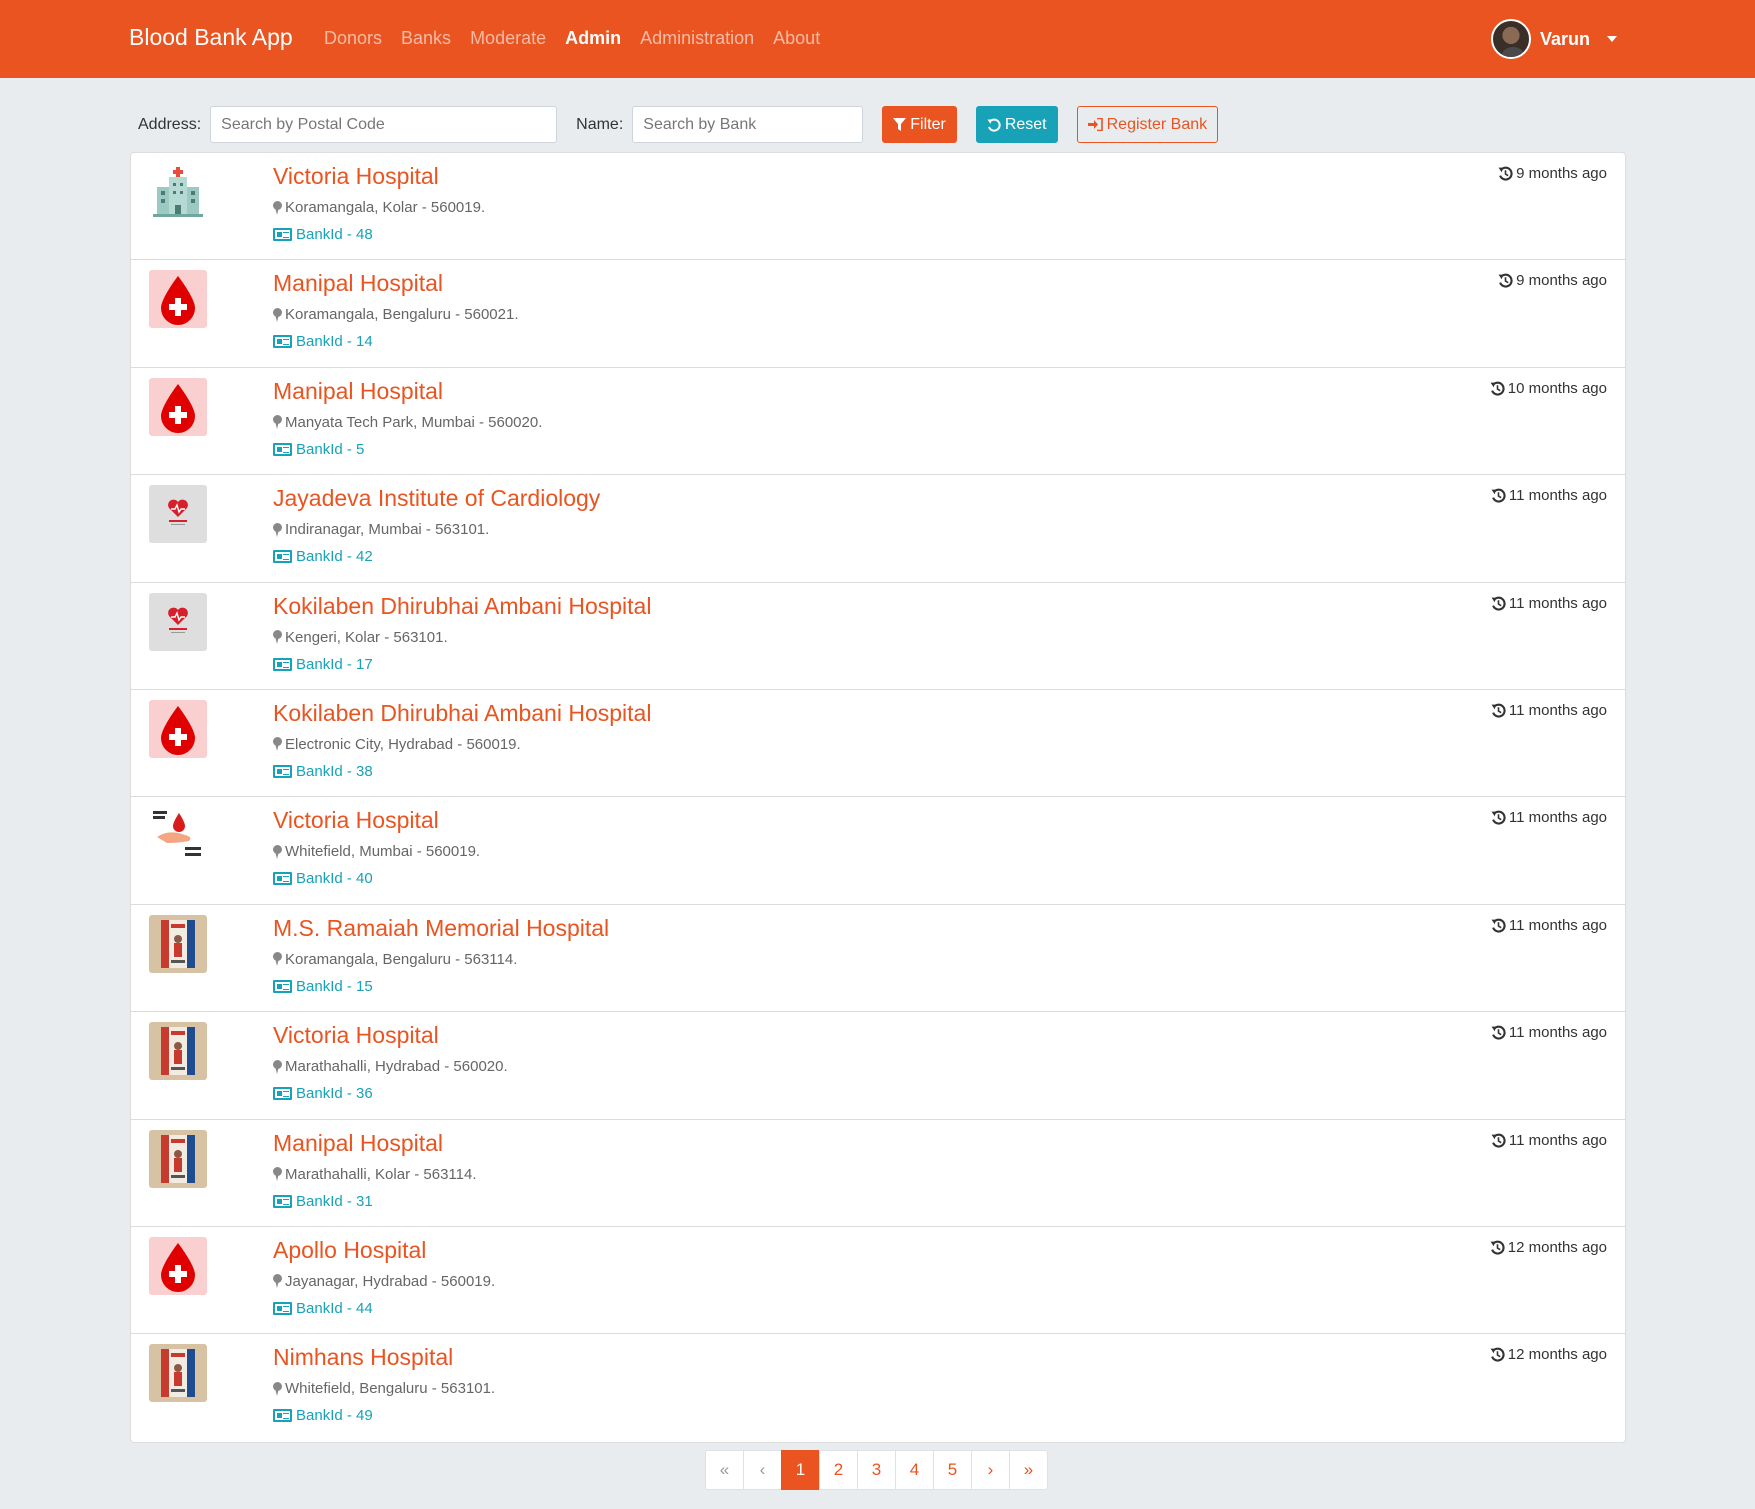 This screenshot has width=1755, height=1509. Describe the element at coordinates (600, 124) in the screenshot. I see `name-label: Name:` at that location.